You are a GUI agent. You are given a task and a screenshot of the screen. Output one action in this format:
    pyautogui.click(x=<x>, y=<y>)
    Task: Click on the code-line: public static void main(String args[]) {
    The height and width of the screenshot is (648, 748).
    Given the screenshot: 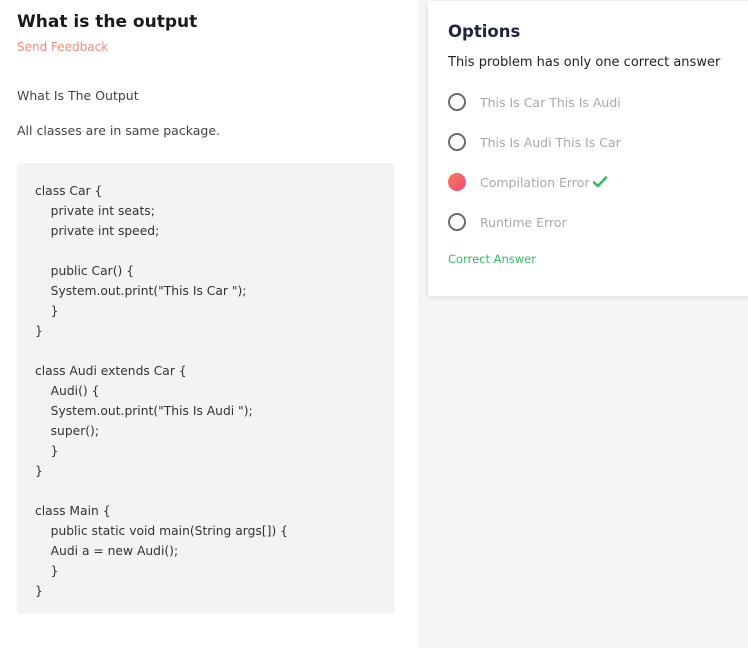 What is the action you would take?
    pyautogui.click(x=161, y=531)
    